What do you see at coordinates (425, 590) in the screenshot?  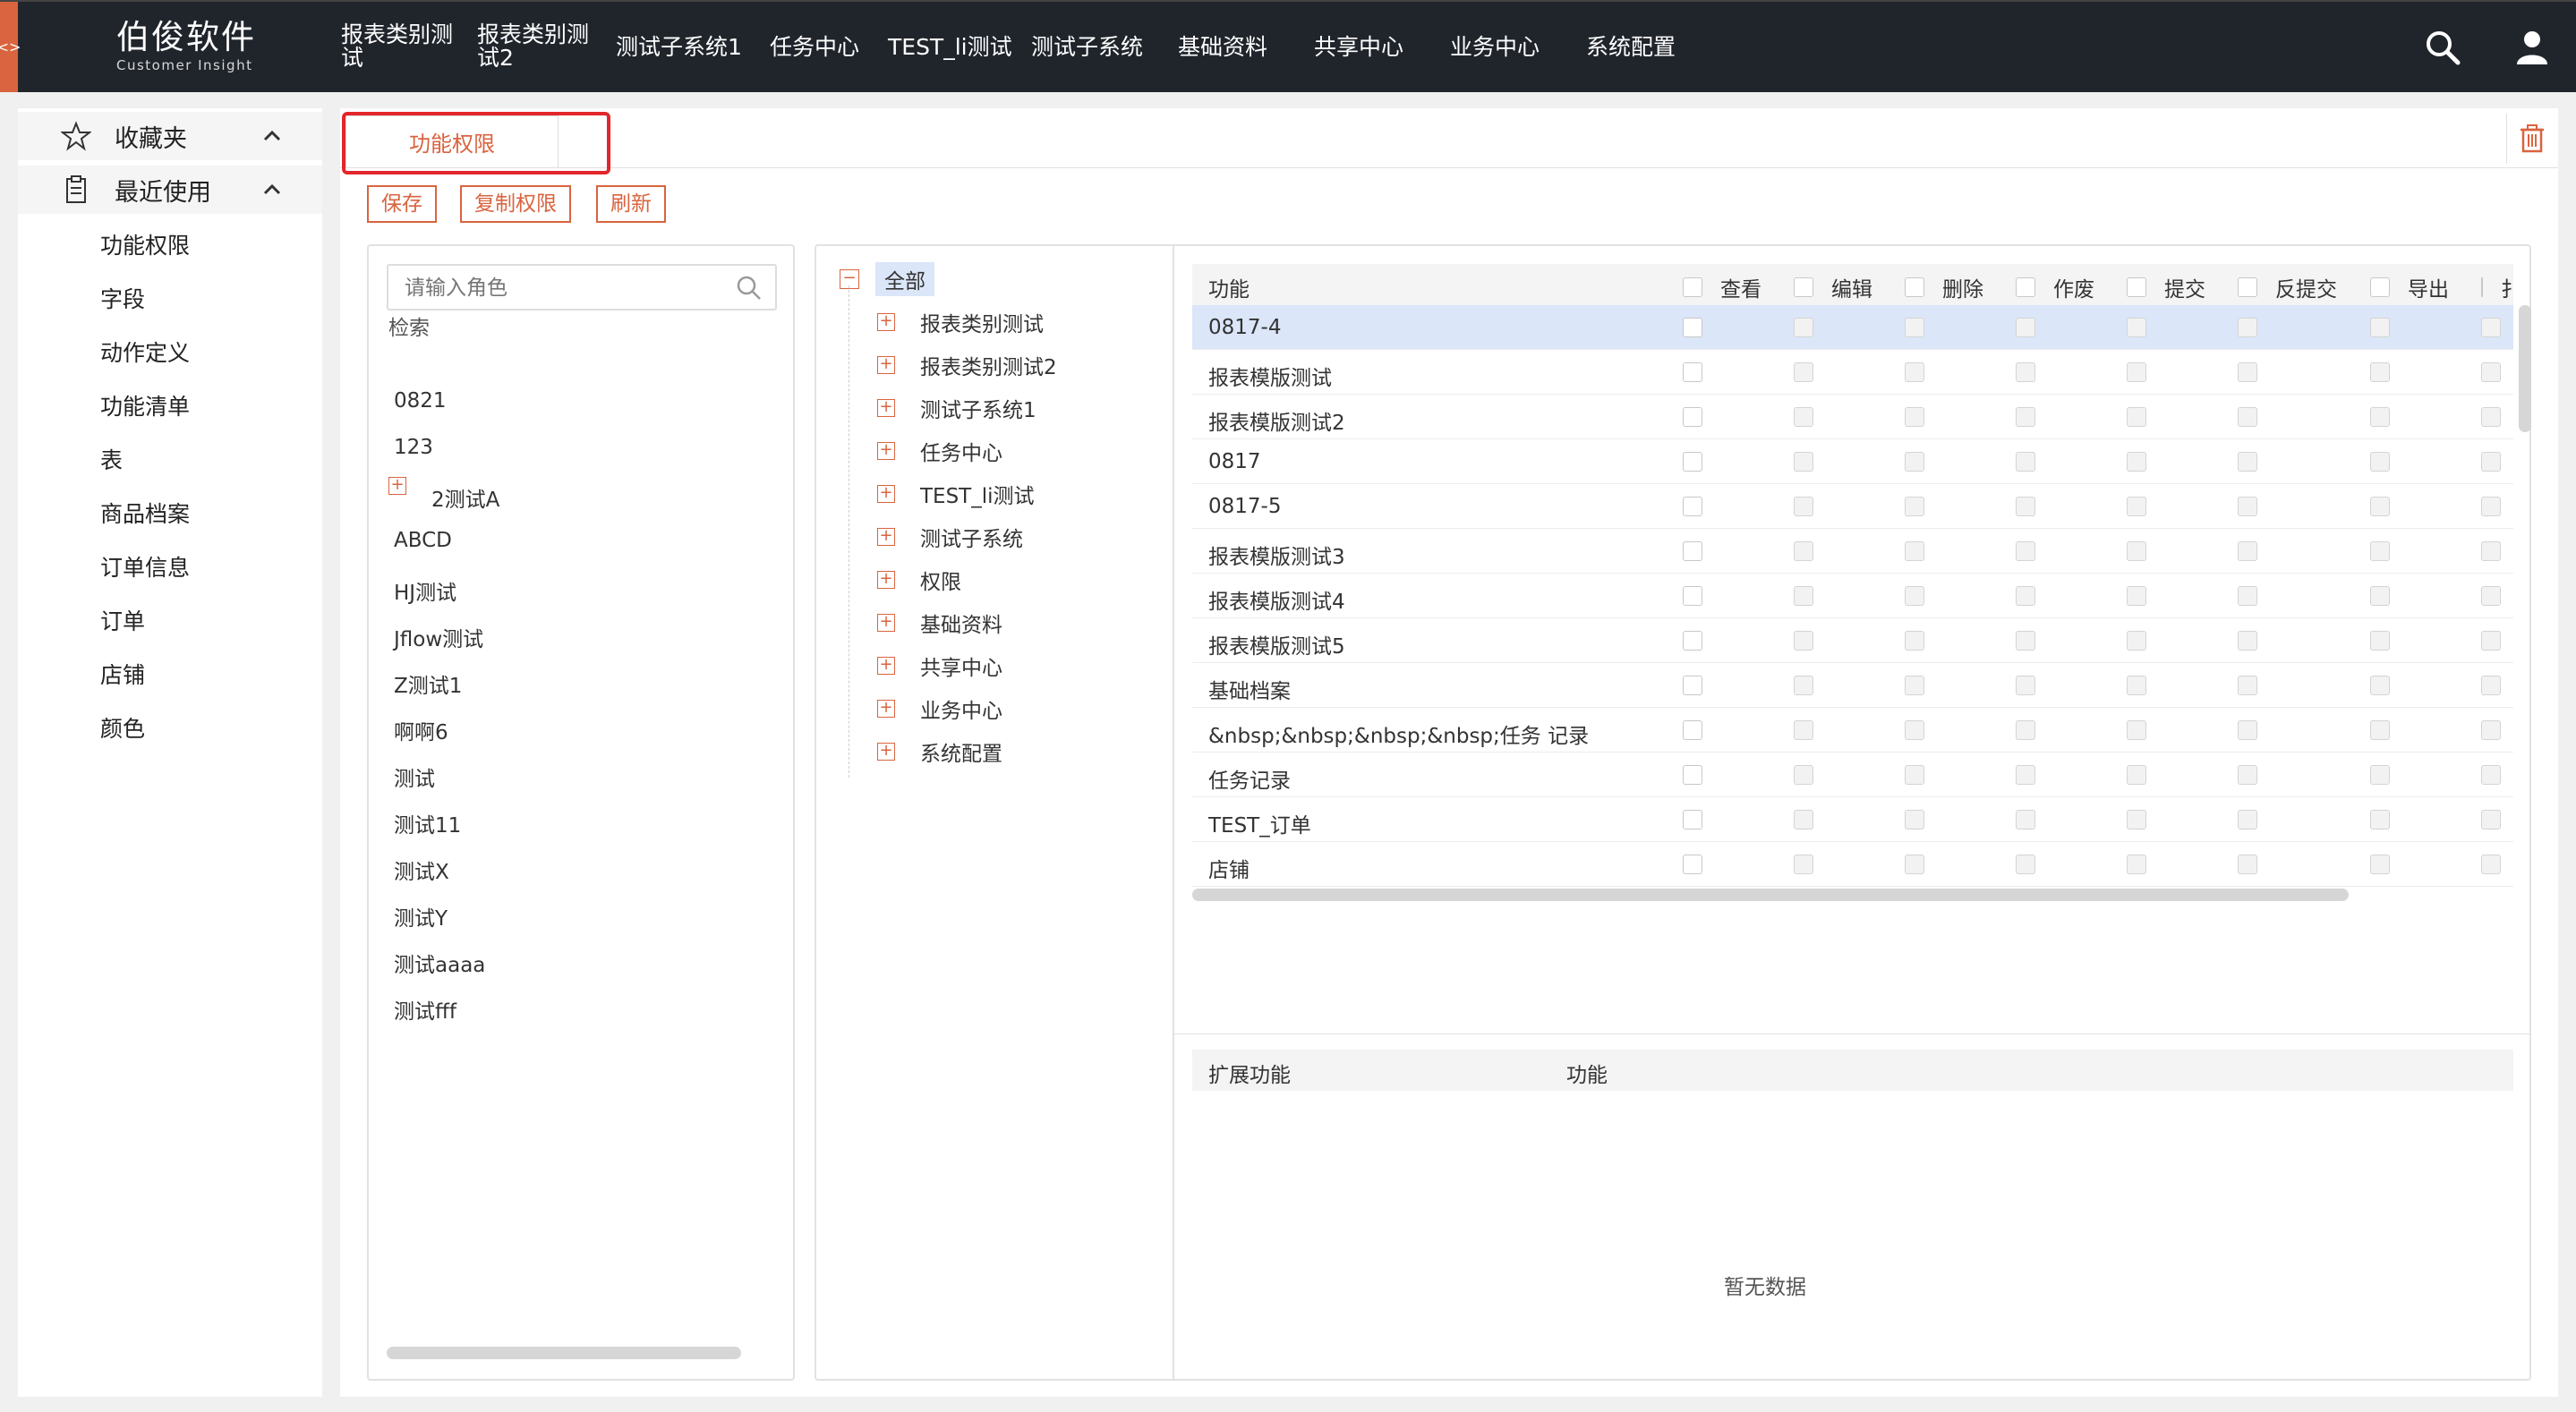 I see `role-item: HJ测试` at bounding box center [425, 590].